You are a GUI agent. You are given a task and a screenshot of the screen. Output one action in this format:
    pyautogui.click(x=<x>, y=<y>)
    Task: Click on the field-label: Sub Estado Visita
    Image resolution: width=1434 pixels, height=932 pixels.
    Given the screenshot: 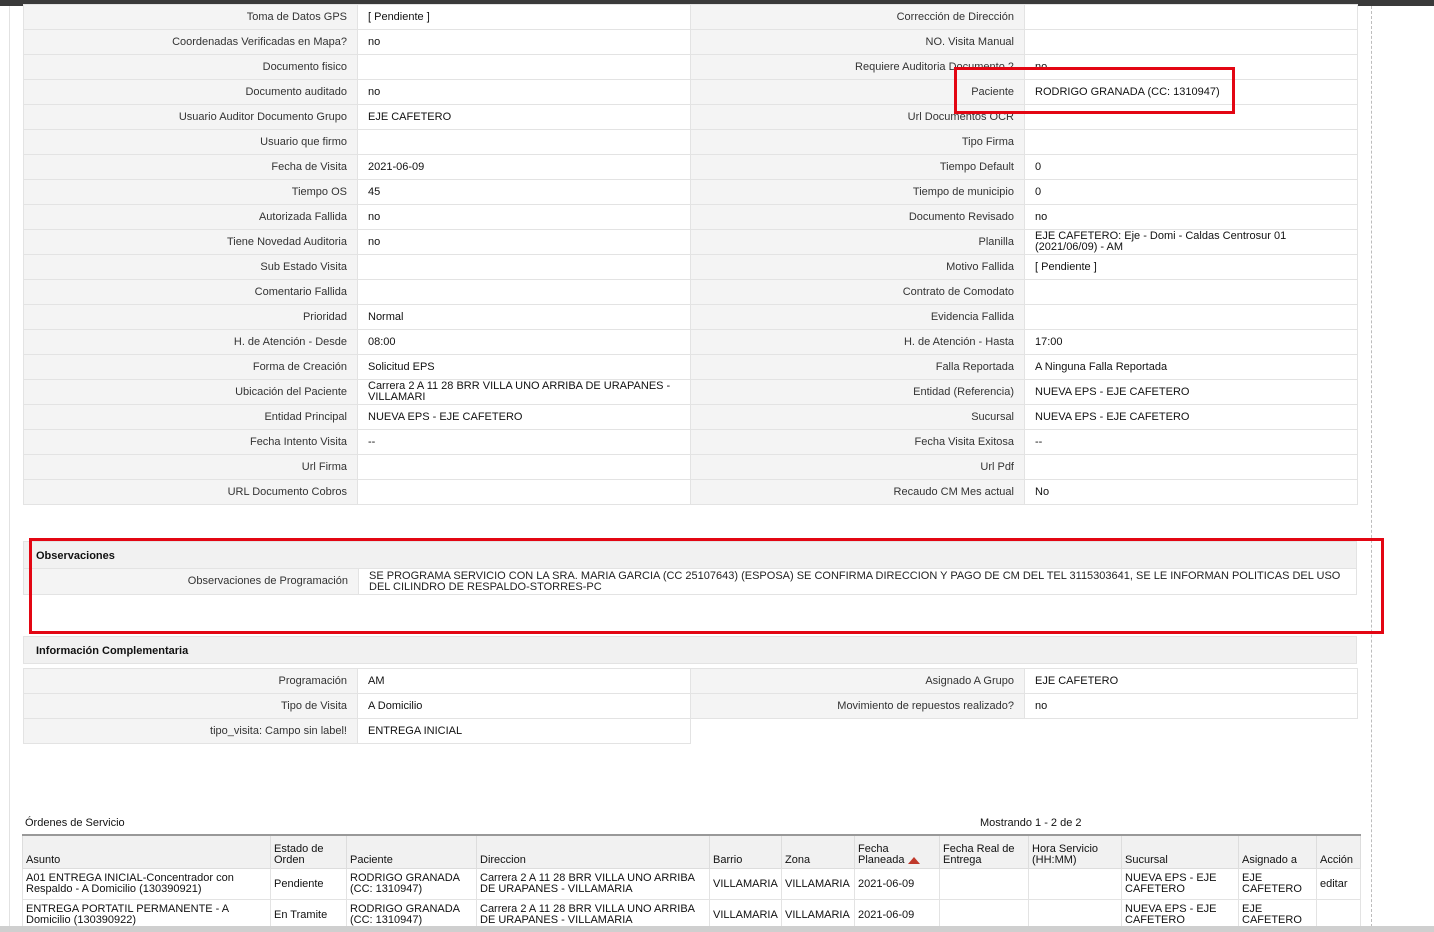 What is the action you would take?
    pyautogui.click(x=190, y=267)
    